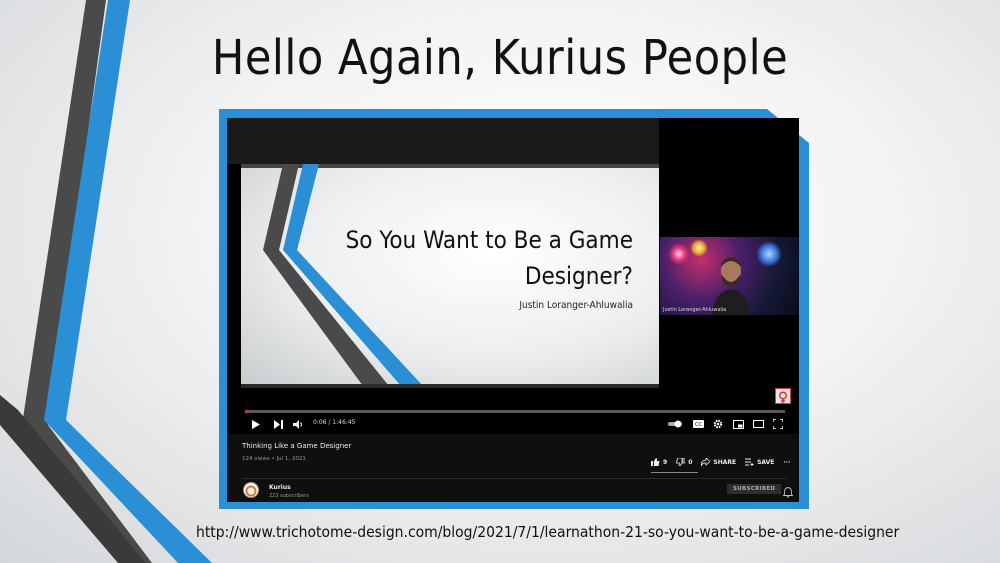  Describe the element at coordinates (681, 462) in the screenshot. I see `thumbs-down-icon` at that location.